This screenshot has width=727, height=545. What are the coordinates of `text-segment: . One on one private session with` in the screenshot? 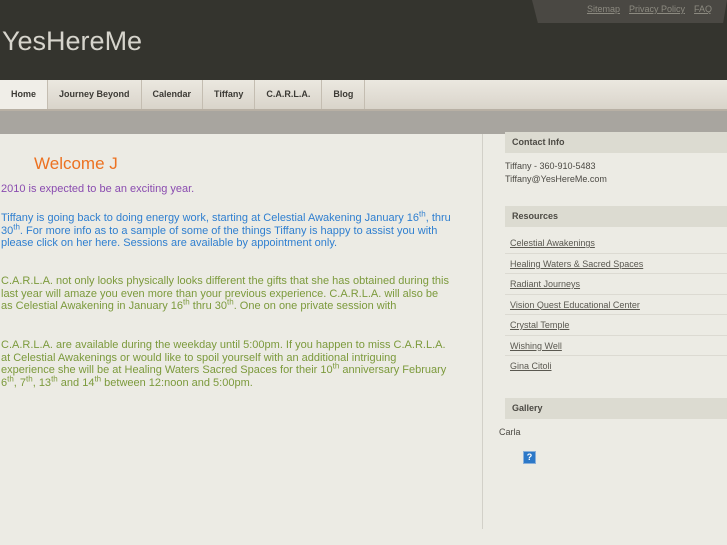 It's located at (315, 306).